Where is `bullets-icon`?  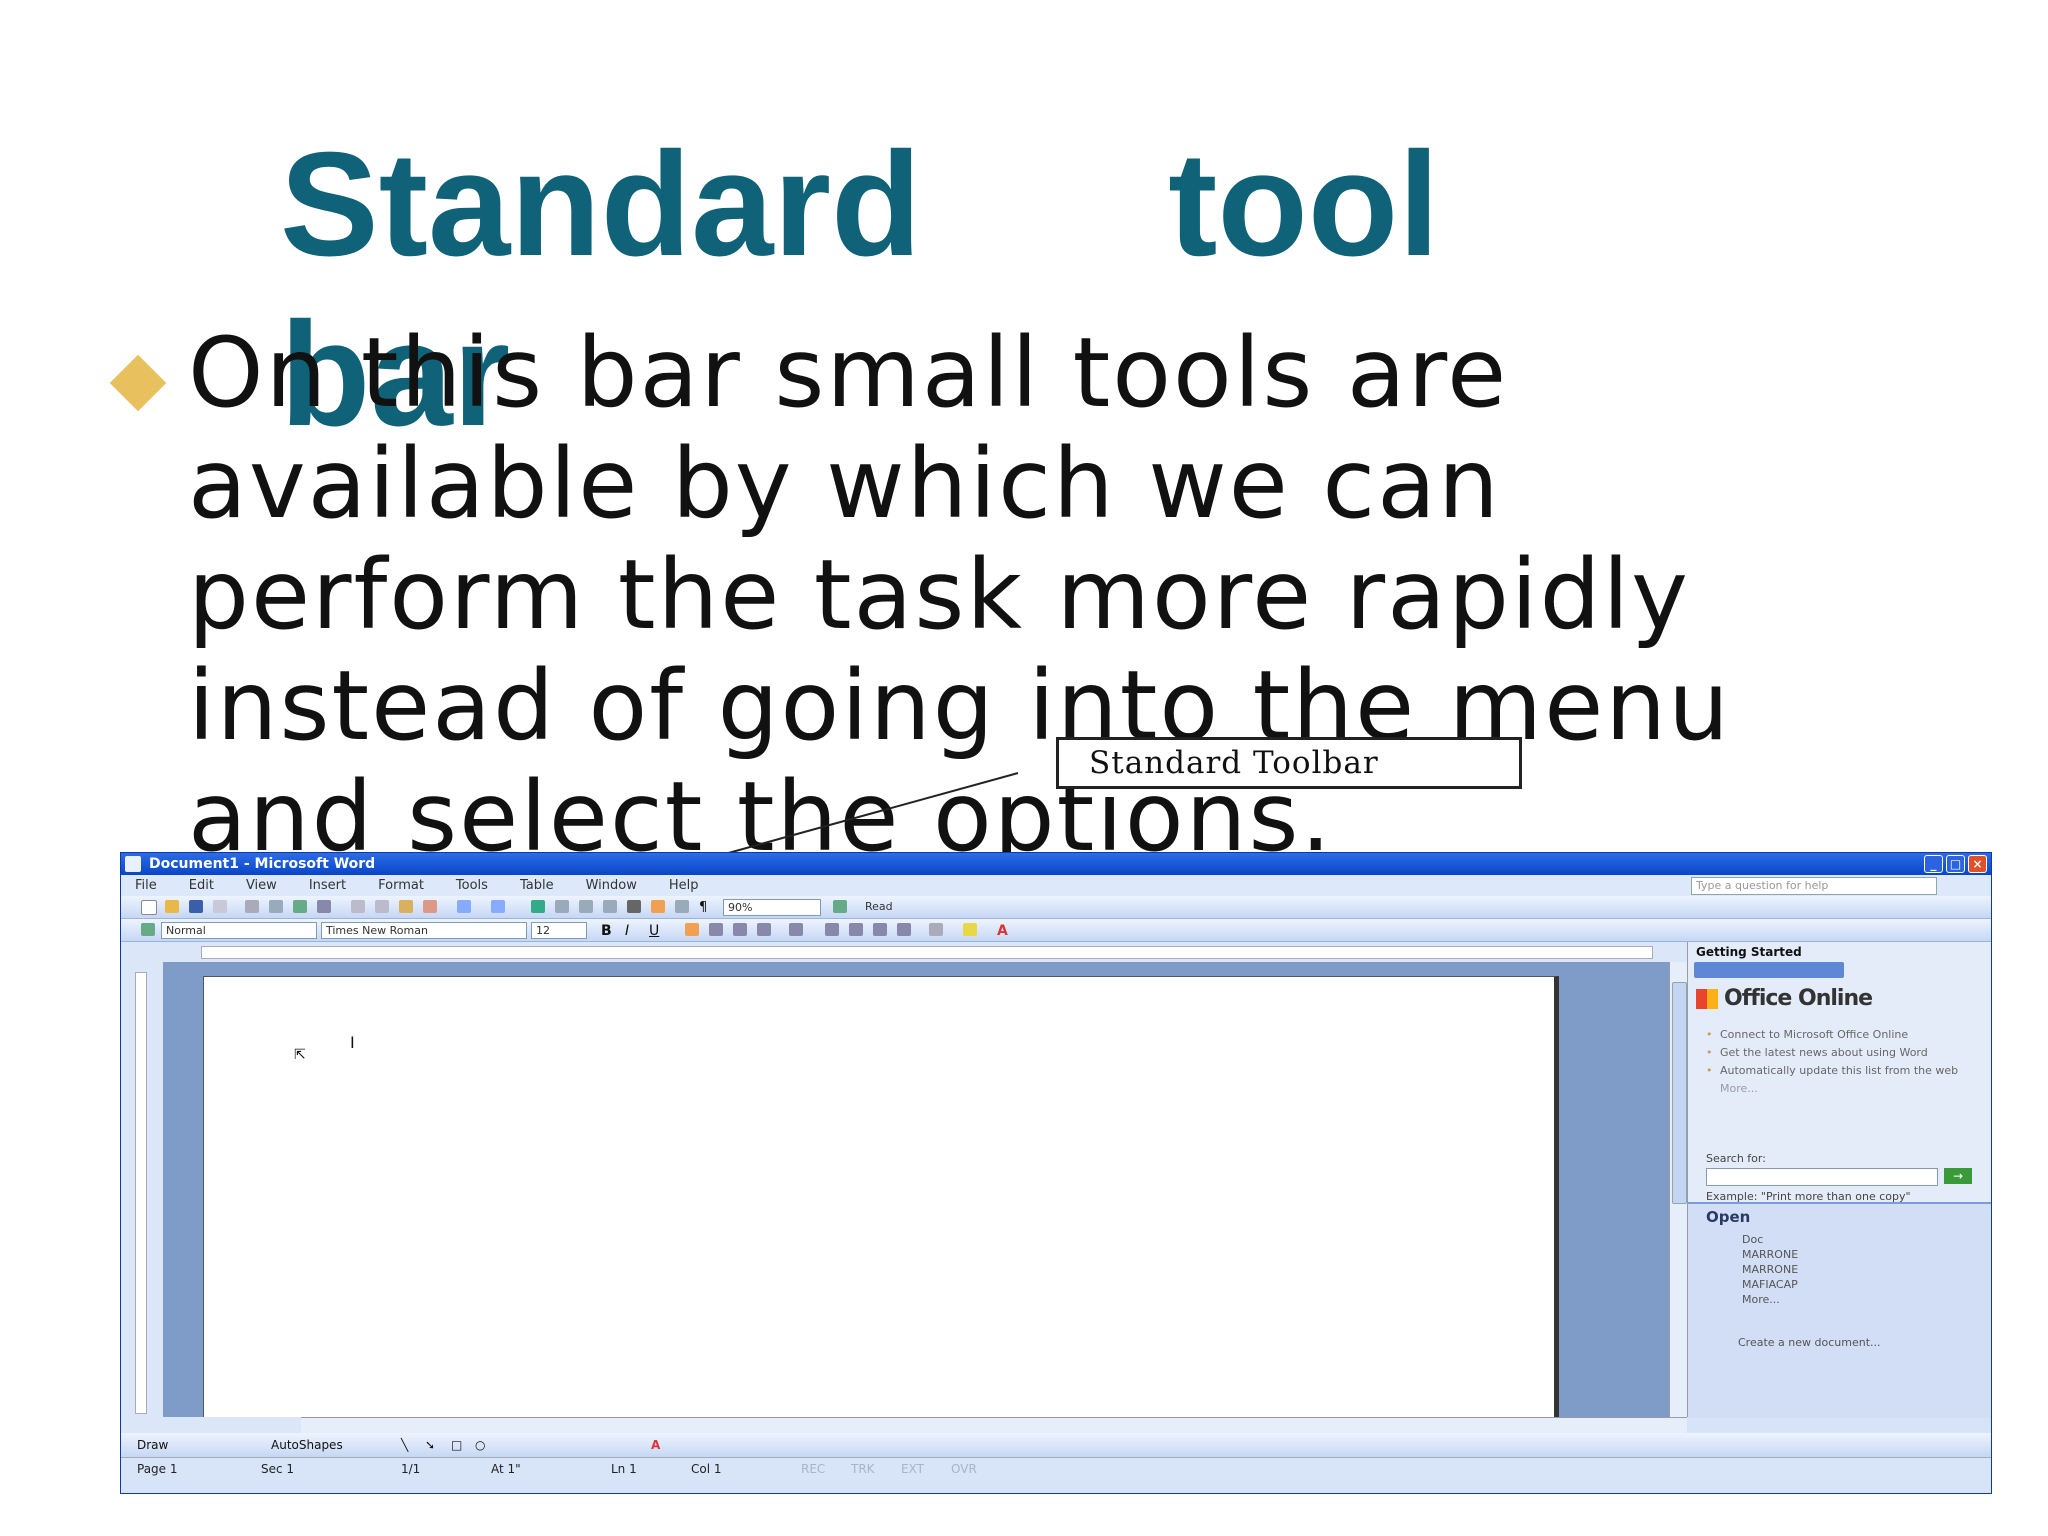
bullets-icon is located at coordinates (856, 929).